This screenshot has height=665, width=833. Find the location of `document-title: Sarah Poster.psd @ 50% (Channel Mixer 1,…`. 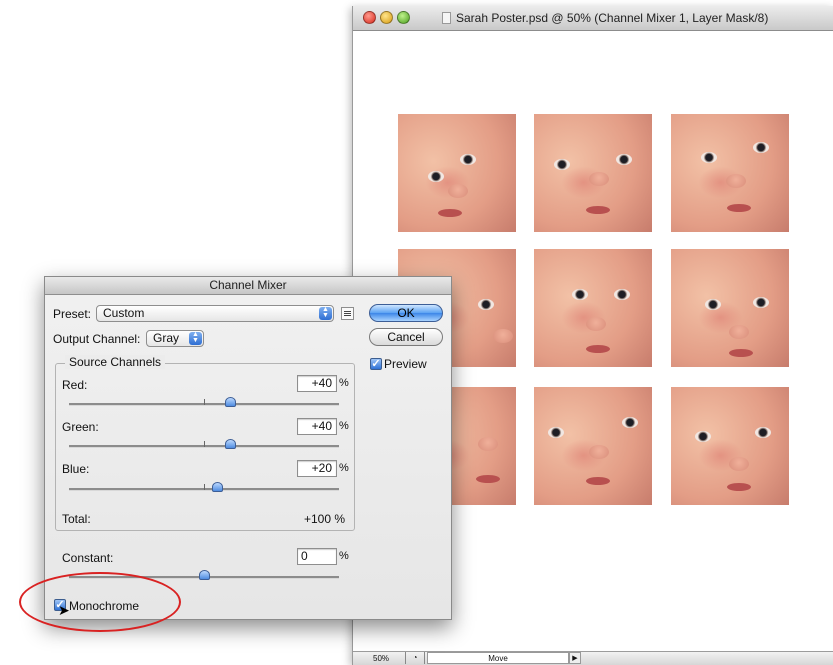

document-title: Sarah Poster.psd @ 50% (Channel Mixer 1,… is located at coordinates (612, 18).